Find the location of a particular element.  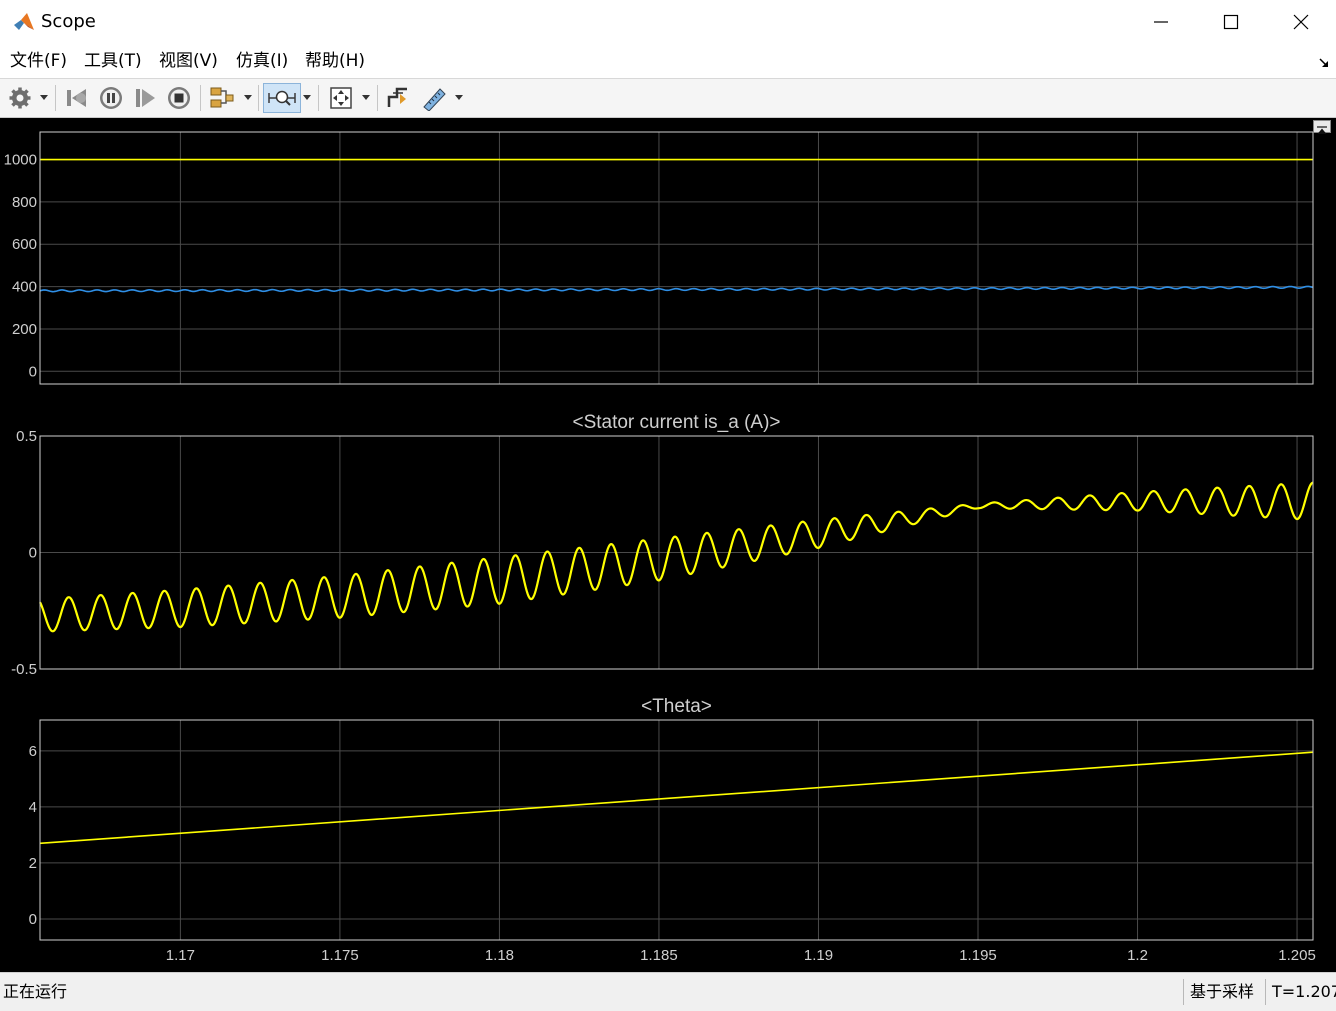

y-tick-label: 4 is located at coordinates (33, 807).